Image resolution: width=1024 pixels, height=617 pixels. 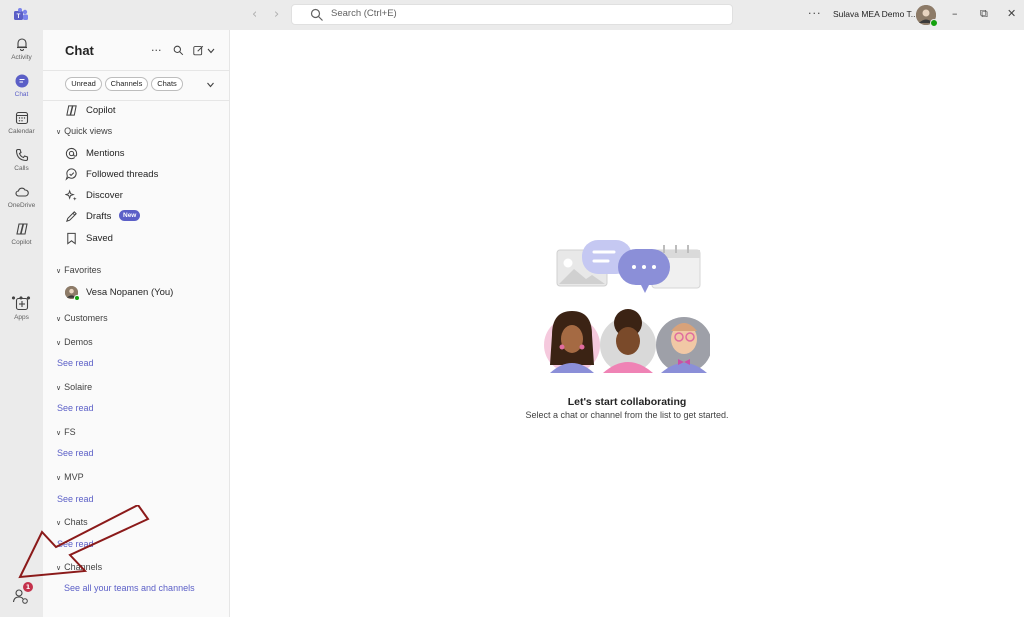 What do you see at coordinates (72, 293) in the screenshot?
I see `avatar` at bounding box center [72, 293].